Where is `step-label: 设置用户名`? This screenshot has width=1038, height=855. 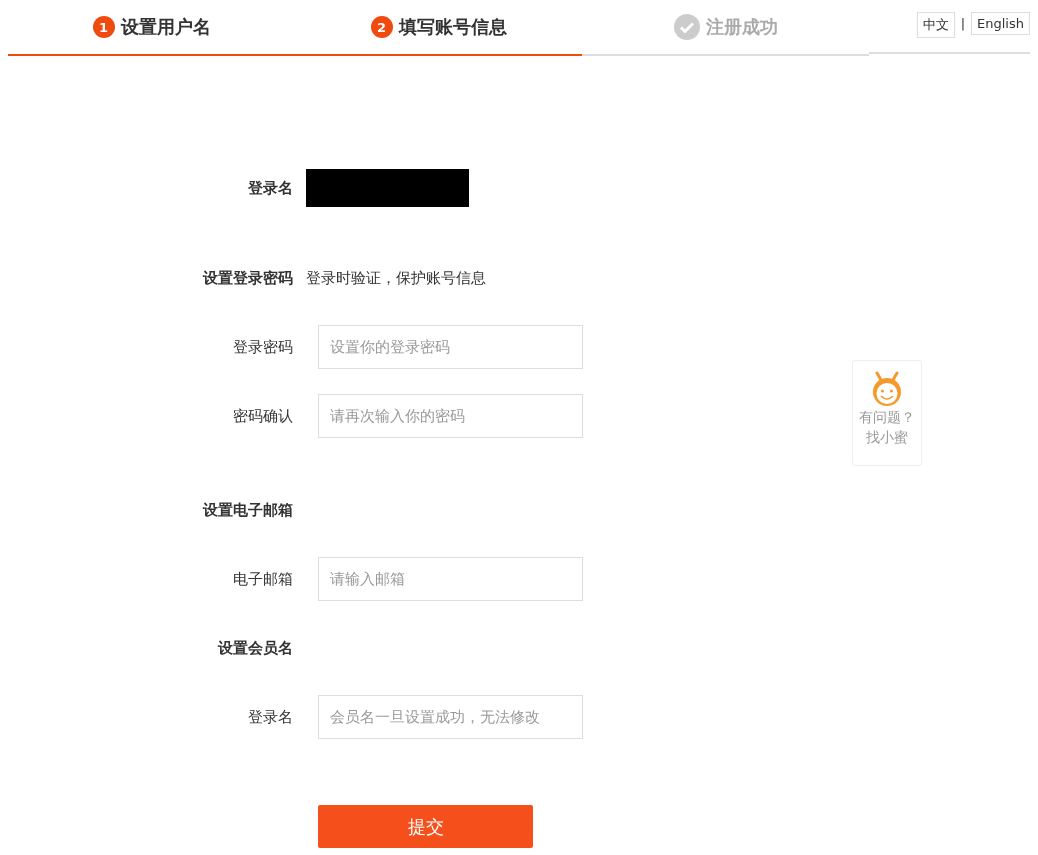 step-label: 设置用户名 is located at coordinates (165, 27).